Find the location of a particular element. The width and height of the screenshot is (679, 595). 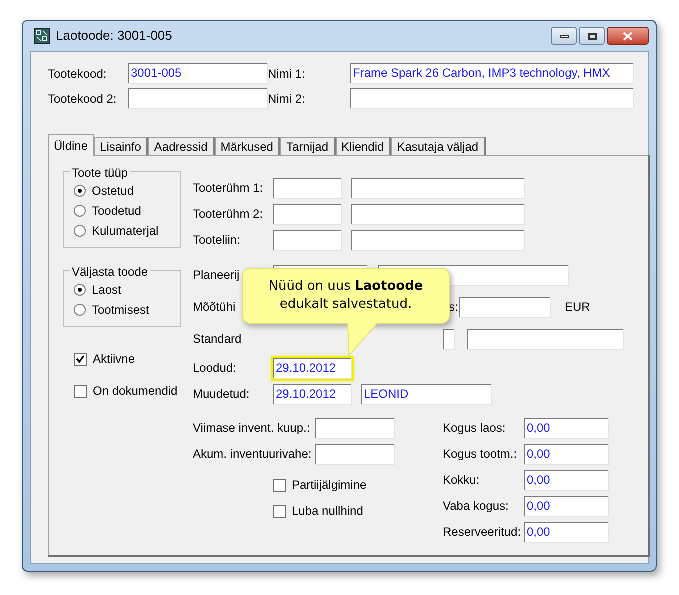

close-button is located at coordinates (628, 36).